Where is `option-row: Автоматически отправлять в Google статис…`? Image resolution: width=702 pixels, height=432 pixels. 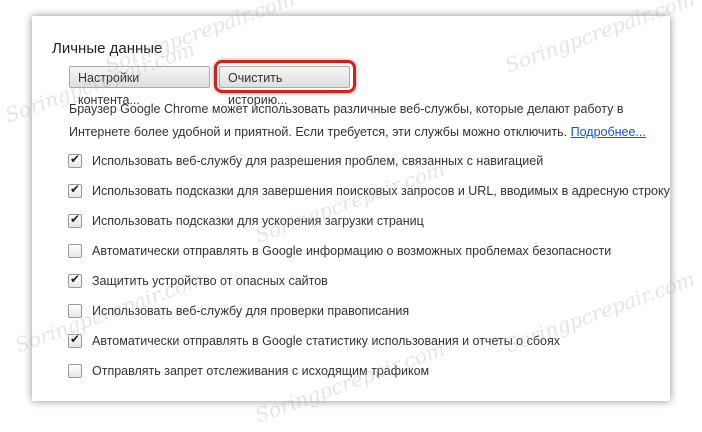 option-row: Автоматически отправлять в Google статис… is located at coordinates (314, 340).